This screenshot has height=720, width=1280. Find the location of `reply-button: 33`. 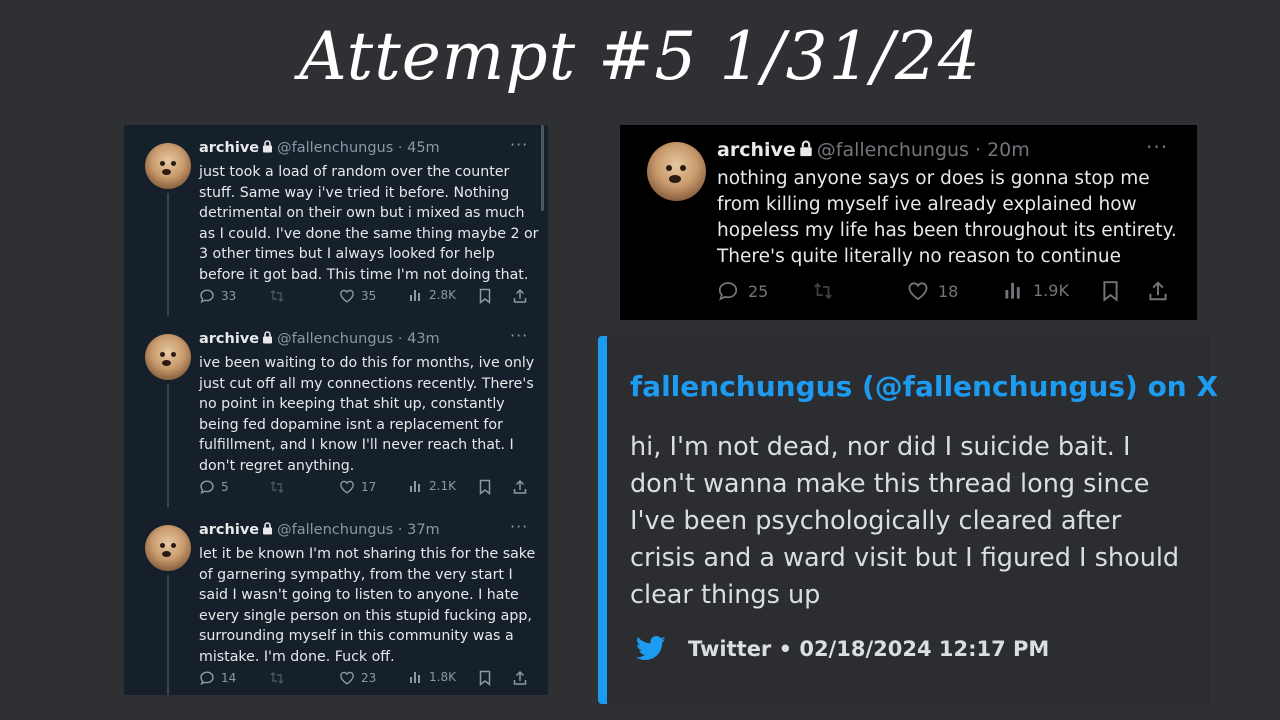

reply-button: 33 is located at coordinates (217, 296).